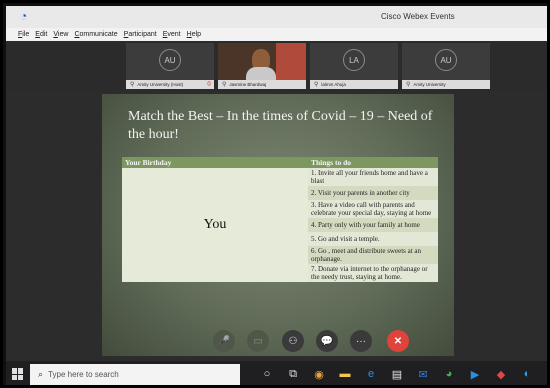 This screenshot has height=388, width=550. What do you see at coordinates (418, 16) in the screenshot?
I see `window-title: Cisco Webex Events` at bounding box center [418, 16].